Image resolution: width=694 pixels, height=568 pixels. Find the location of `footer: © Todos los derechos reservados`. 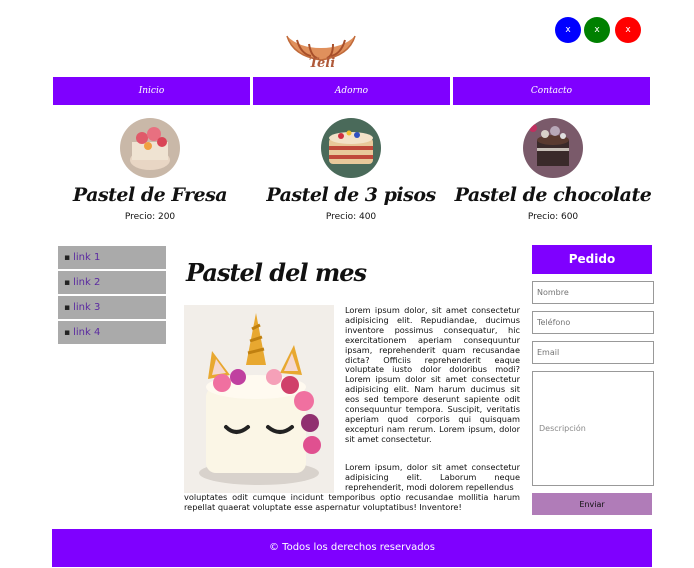

footer: © Todos los derechos reservados is located at coordinates (352, 548).